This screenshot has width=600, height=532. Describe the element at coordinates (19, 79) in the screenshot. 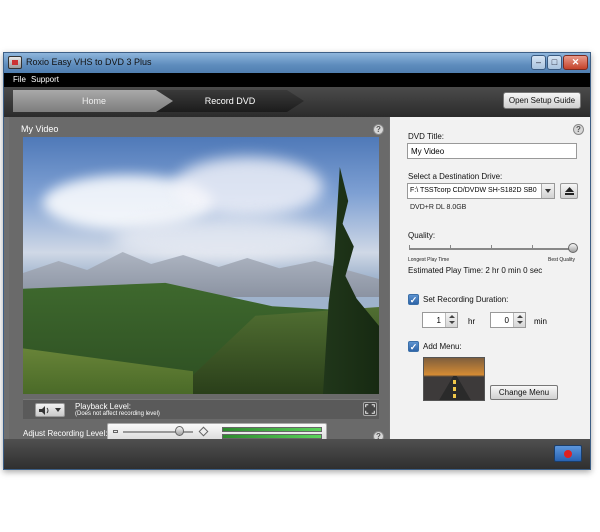

I see `menu-file: File` at that location.